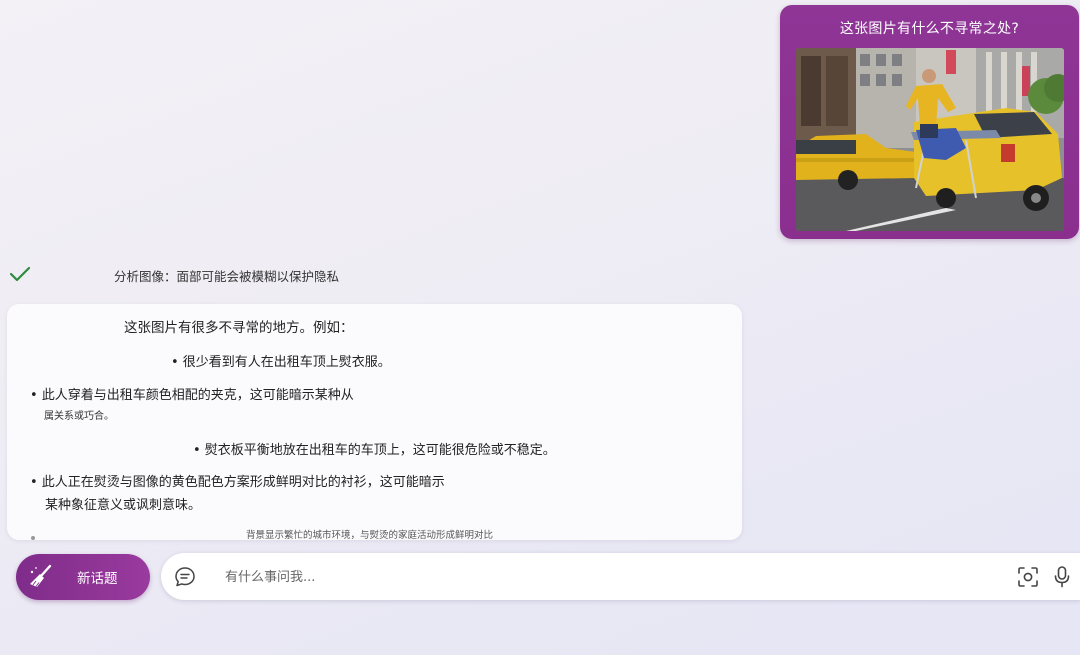  I want to click on visual-search-icon, so click(1028, 579).